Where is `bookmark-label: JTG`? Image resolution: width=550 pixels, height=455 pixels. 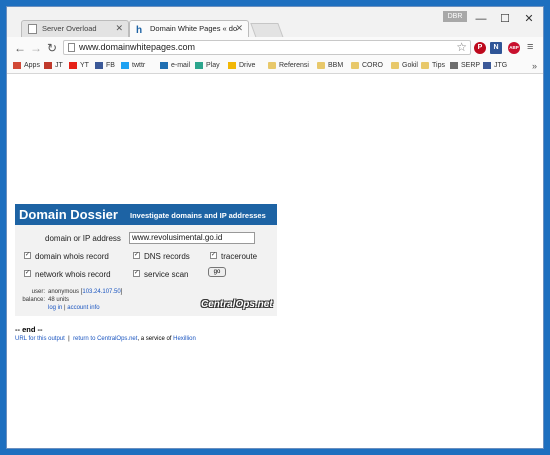 bookmark-label: JTG is located at coordinates (501, 65).